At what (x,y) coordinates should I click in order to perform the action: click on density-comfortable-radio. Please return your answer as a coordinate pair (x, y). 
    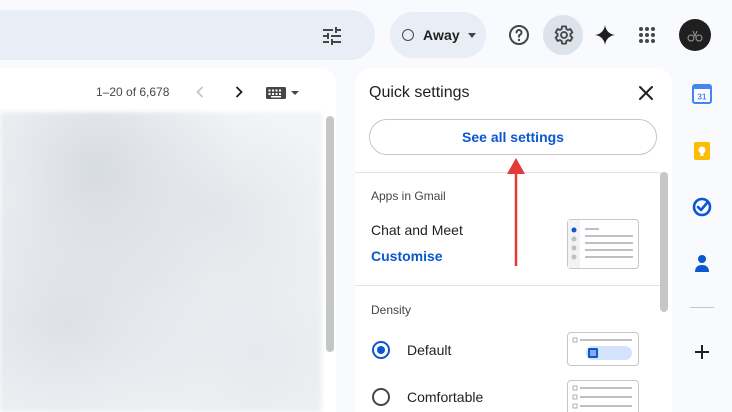
    Looking at the image, I should click on (381, 397).